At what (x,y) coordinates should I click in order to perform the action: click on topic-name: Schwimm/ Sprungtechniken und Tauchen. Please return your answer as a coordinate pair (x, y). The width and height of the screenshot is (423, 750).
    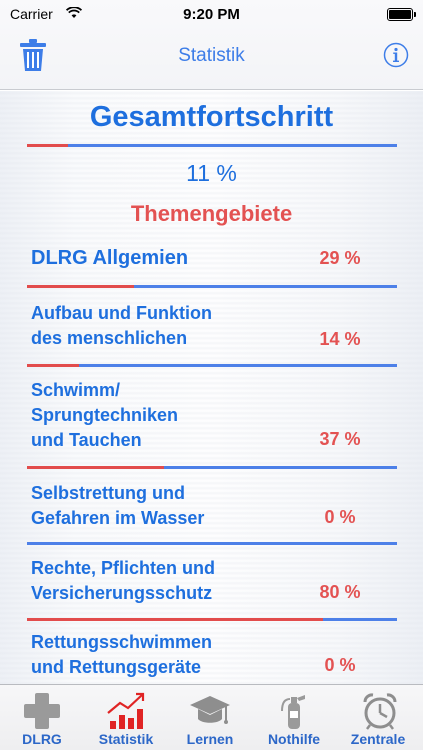
    Looking at the image, I should click on (104, 415).